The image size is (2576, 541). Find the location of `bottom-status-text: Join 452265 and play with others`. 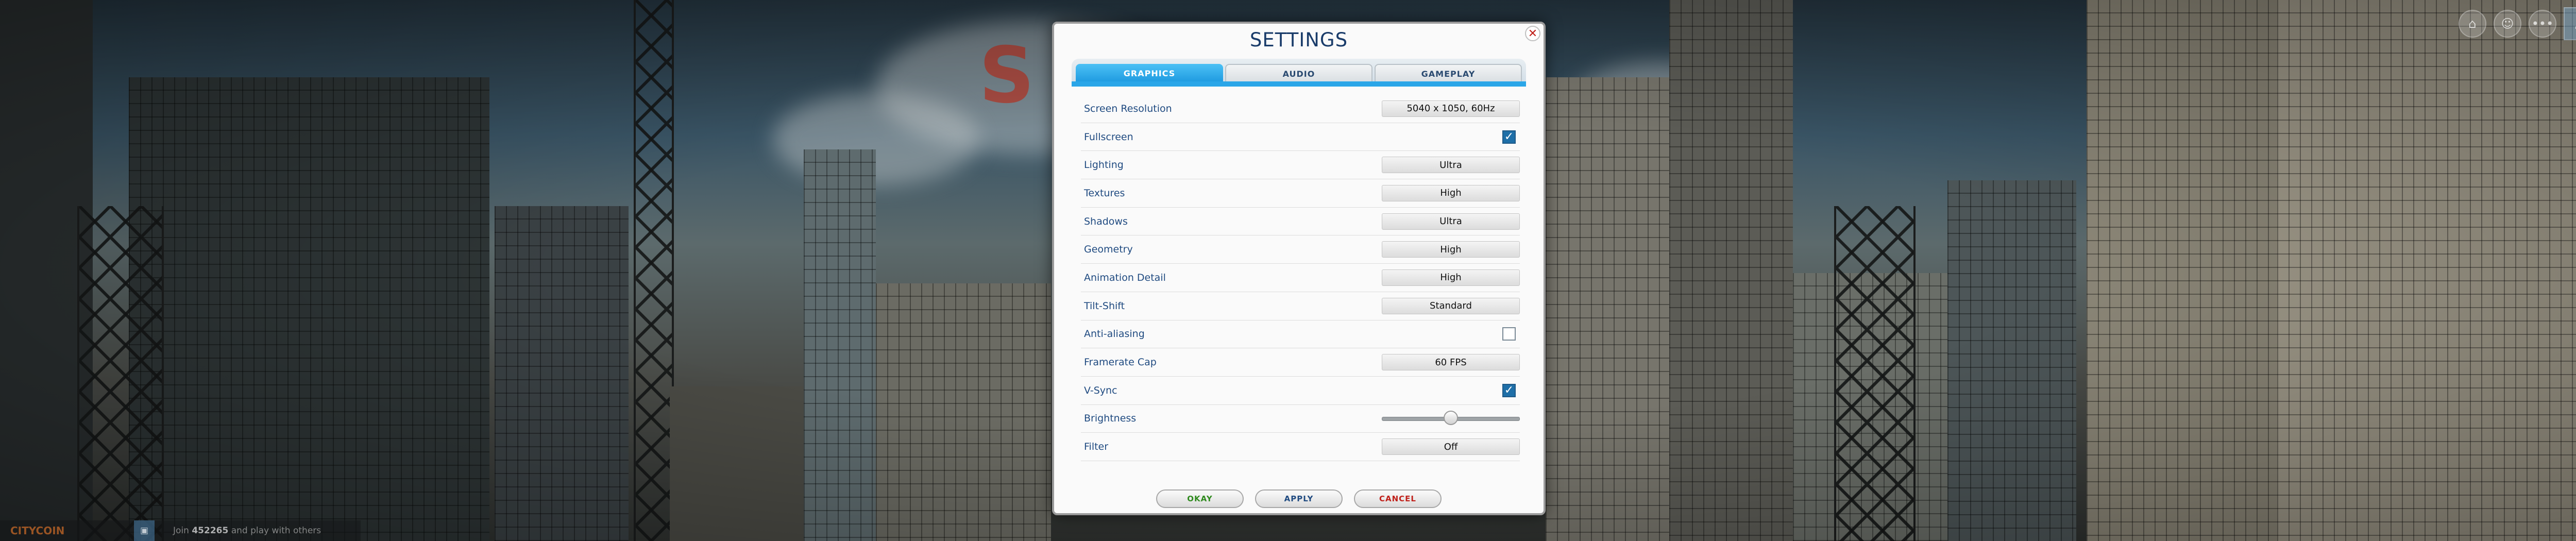

bottom-status-text: Join 452265 and play with others is located at coordinates (247, 531).